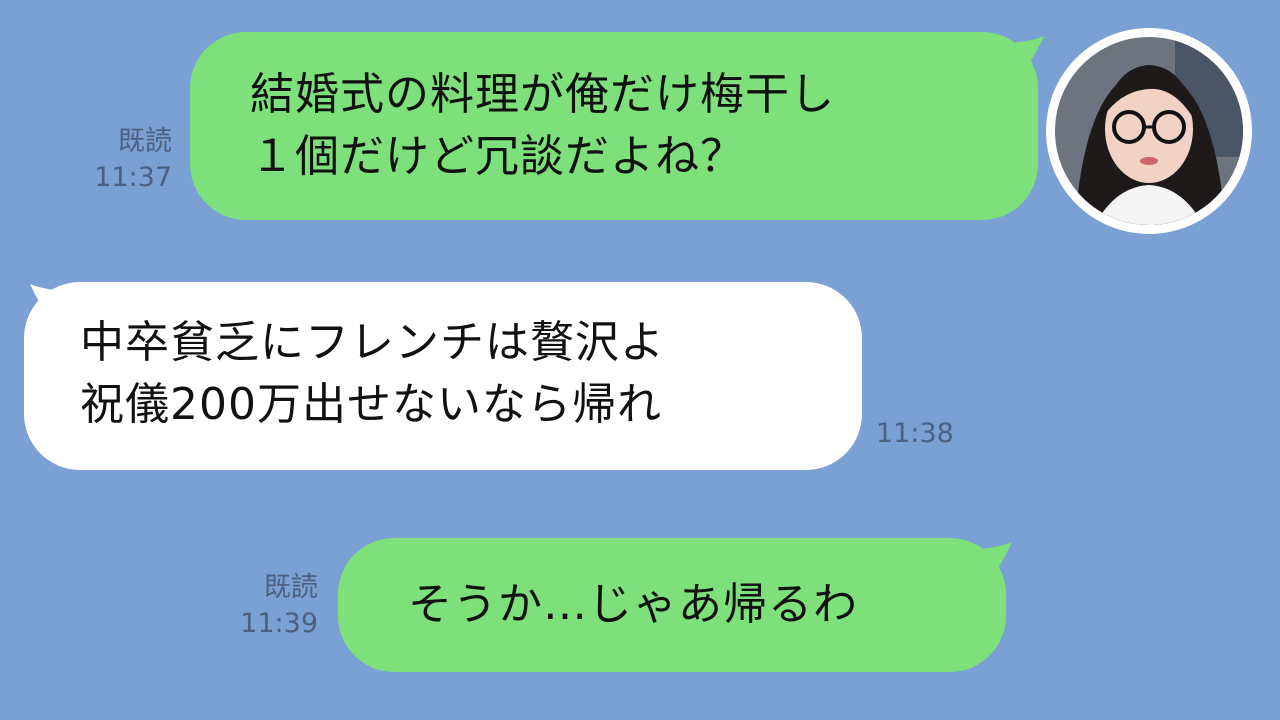 This screenshot has height=720, width=1280. What do you see at coordinates (116, 160) in the screenshot?
I see `message-meta: 既読 11:37` at bounding box center [116, 160].